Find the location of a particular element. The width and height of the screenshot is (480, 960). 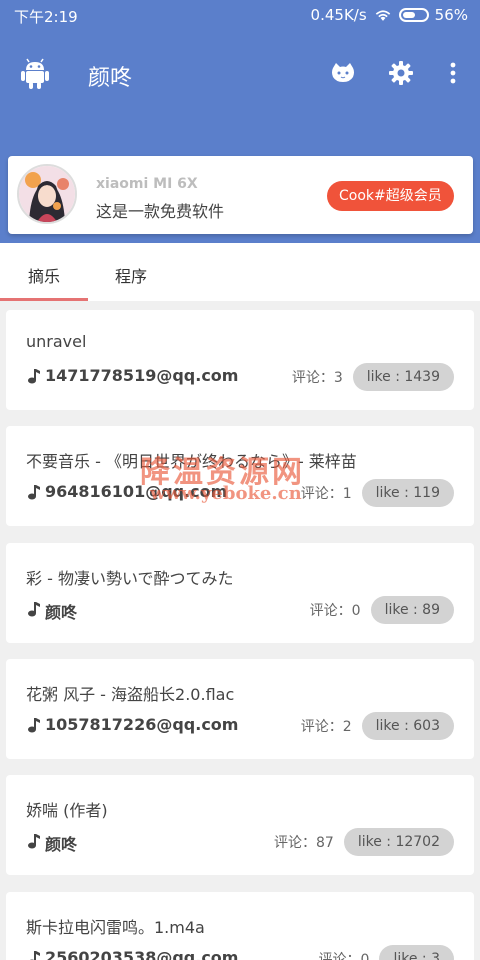

item-user: 1471778519@qq.com is located at coordinates (142, 375).